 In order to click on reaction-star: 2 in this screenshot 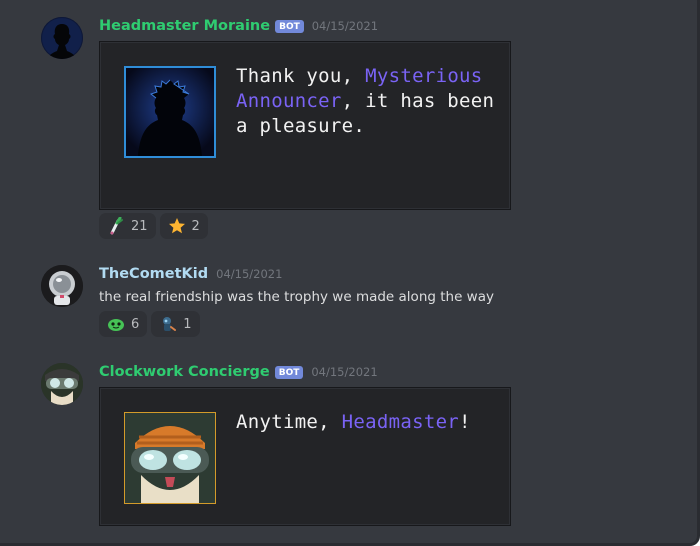, I will do `click(183, 226)`.